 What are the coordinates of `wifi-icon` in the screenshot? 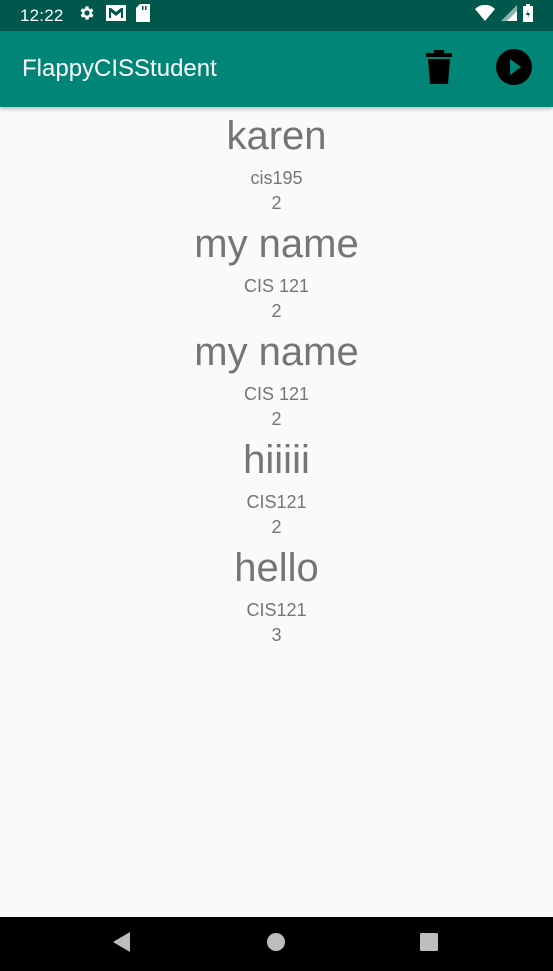 It's located at (485, 15).